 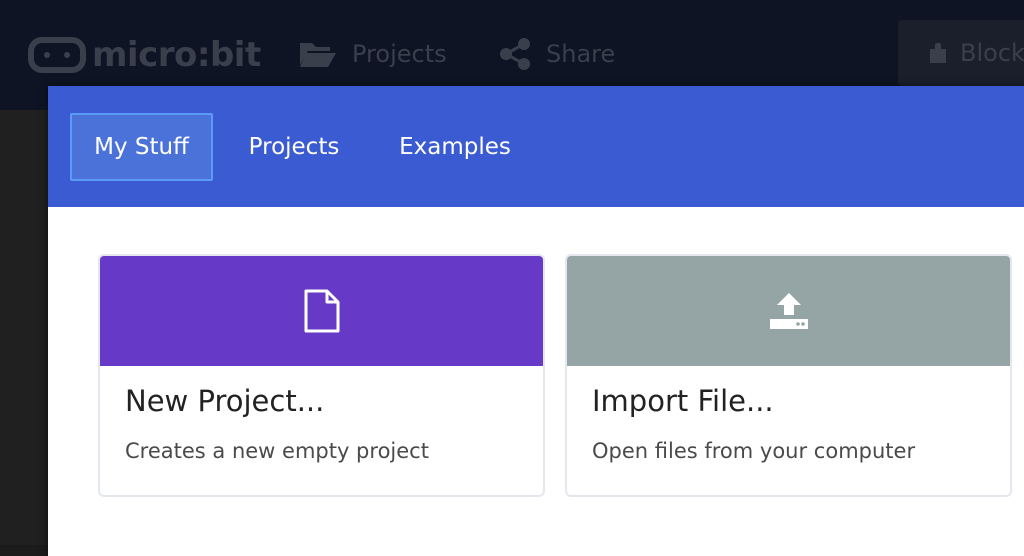 What do you see at coordinates (277, 451) in the screenshot?
I see `new-project-description: Creates a new empty project` at bounding box center [277, 451].